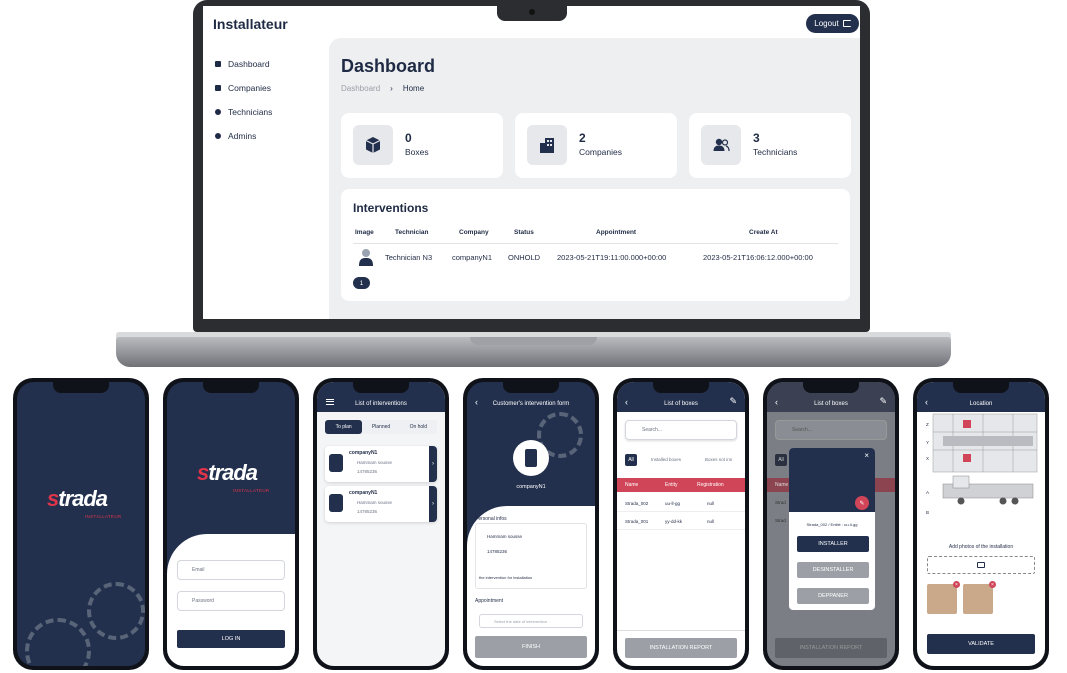  I want to click on column-header: Image, so click(364, 232).